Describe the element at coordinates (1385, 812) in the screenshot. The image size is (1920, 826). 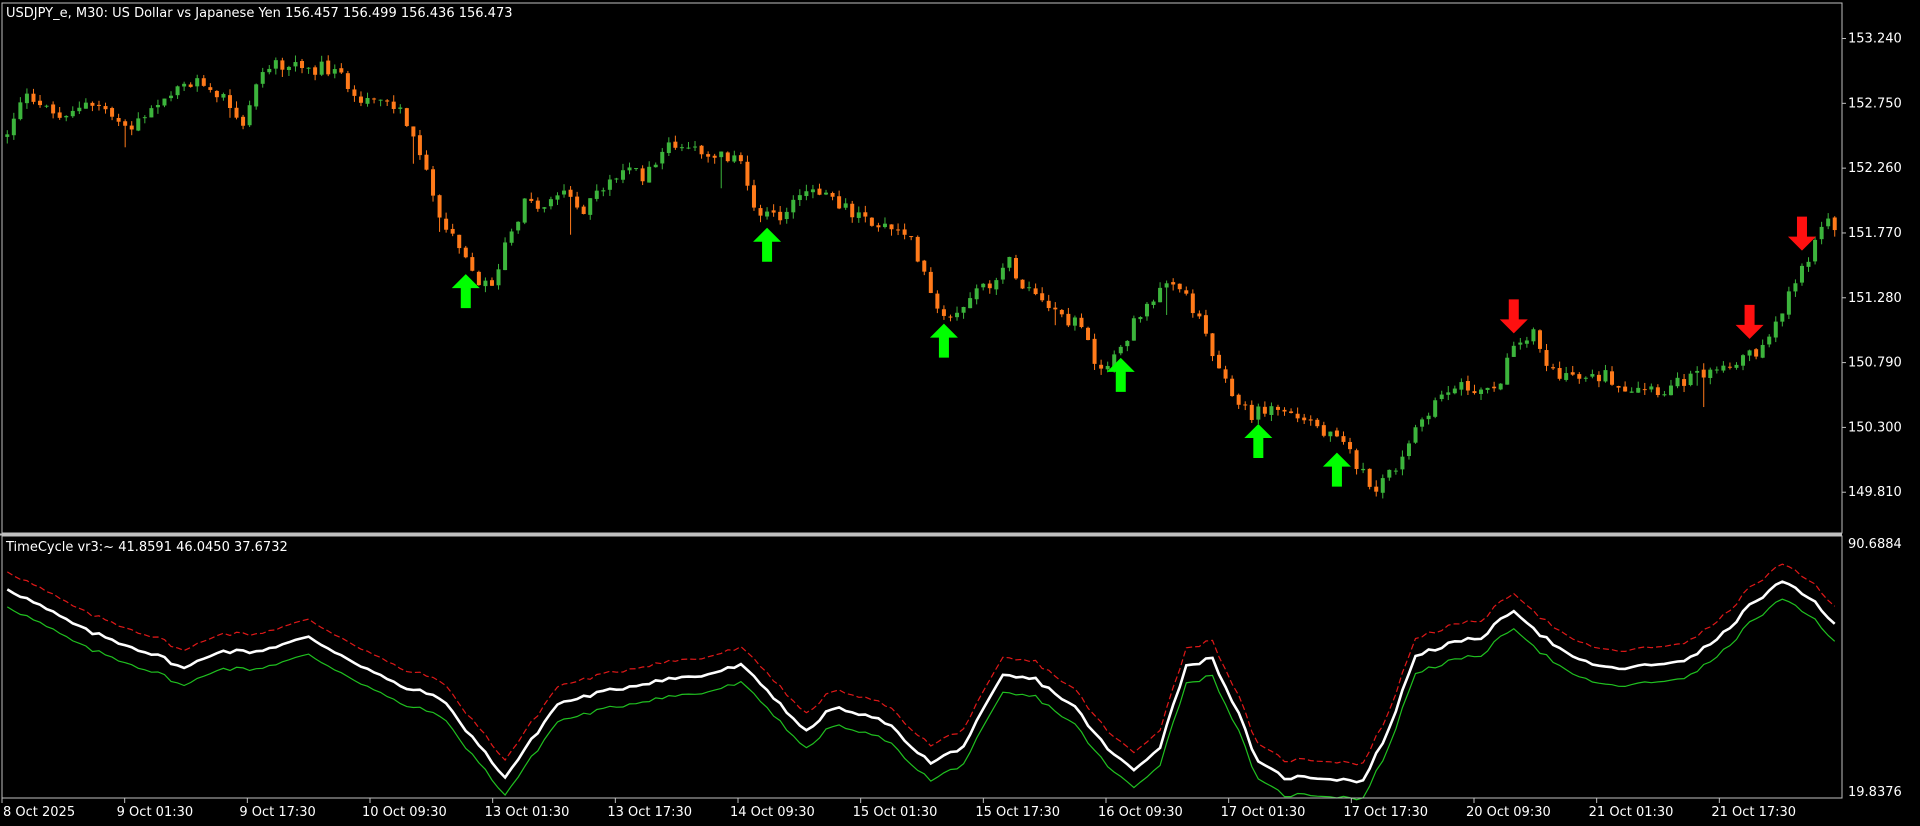
I see `time-axis-label: 17 Oct 17:30` at that location.